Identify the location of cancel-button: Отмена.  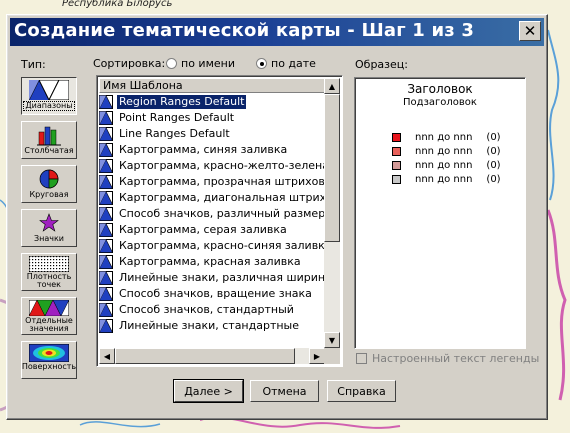
(284, 391).